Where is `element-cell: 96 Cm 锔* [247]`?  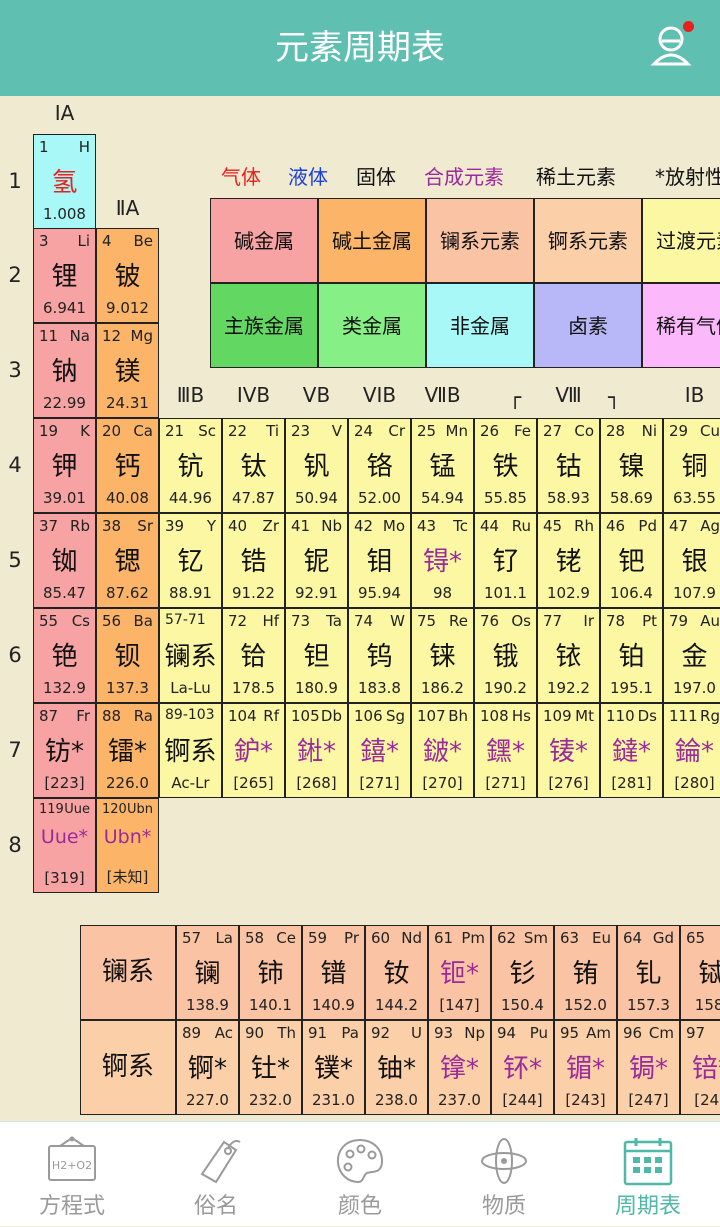 element-cell: 96 Cm 锔* [247] is located at coordinates (648, 1067).